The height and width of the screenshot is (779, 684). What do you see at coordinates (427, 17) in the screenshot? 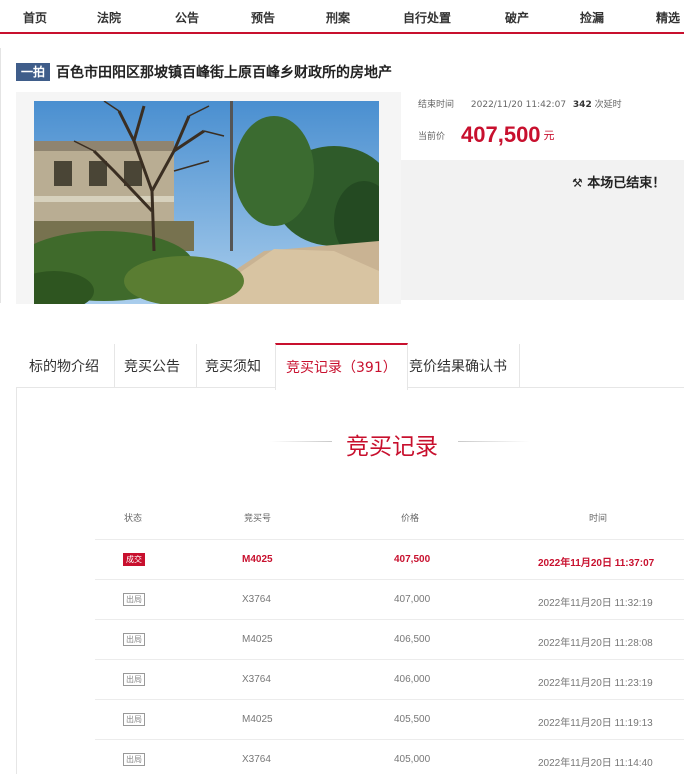
I see `nav-item-self-disposal: 自行处置` at bounding box center [427, 17].